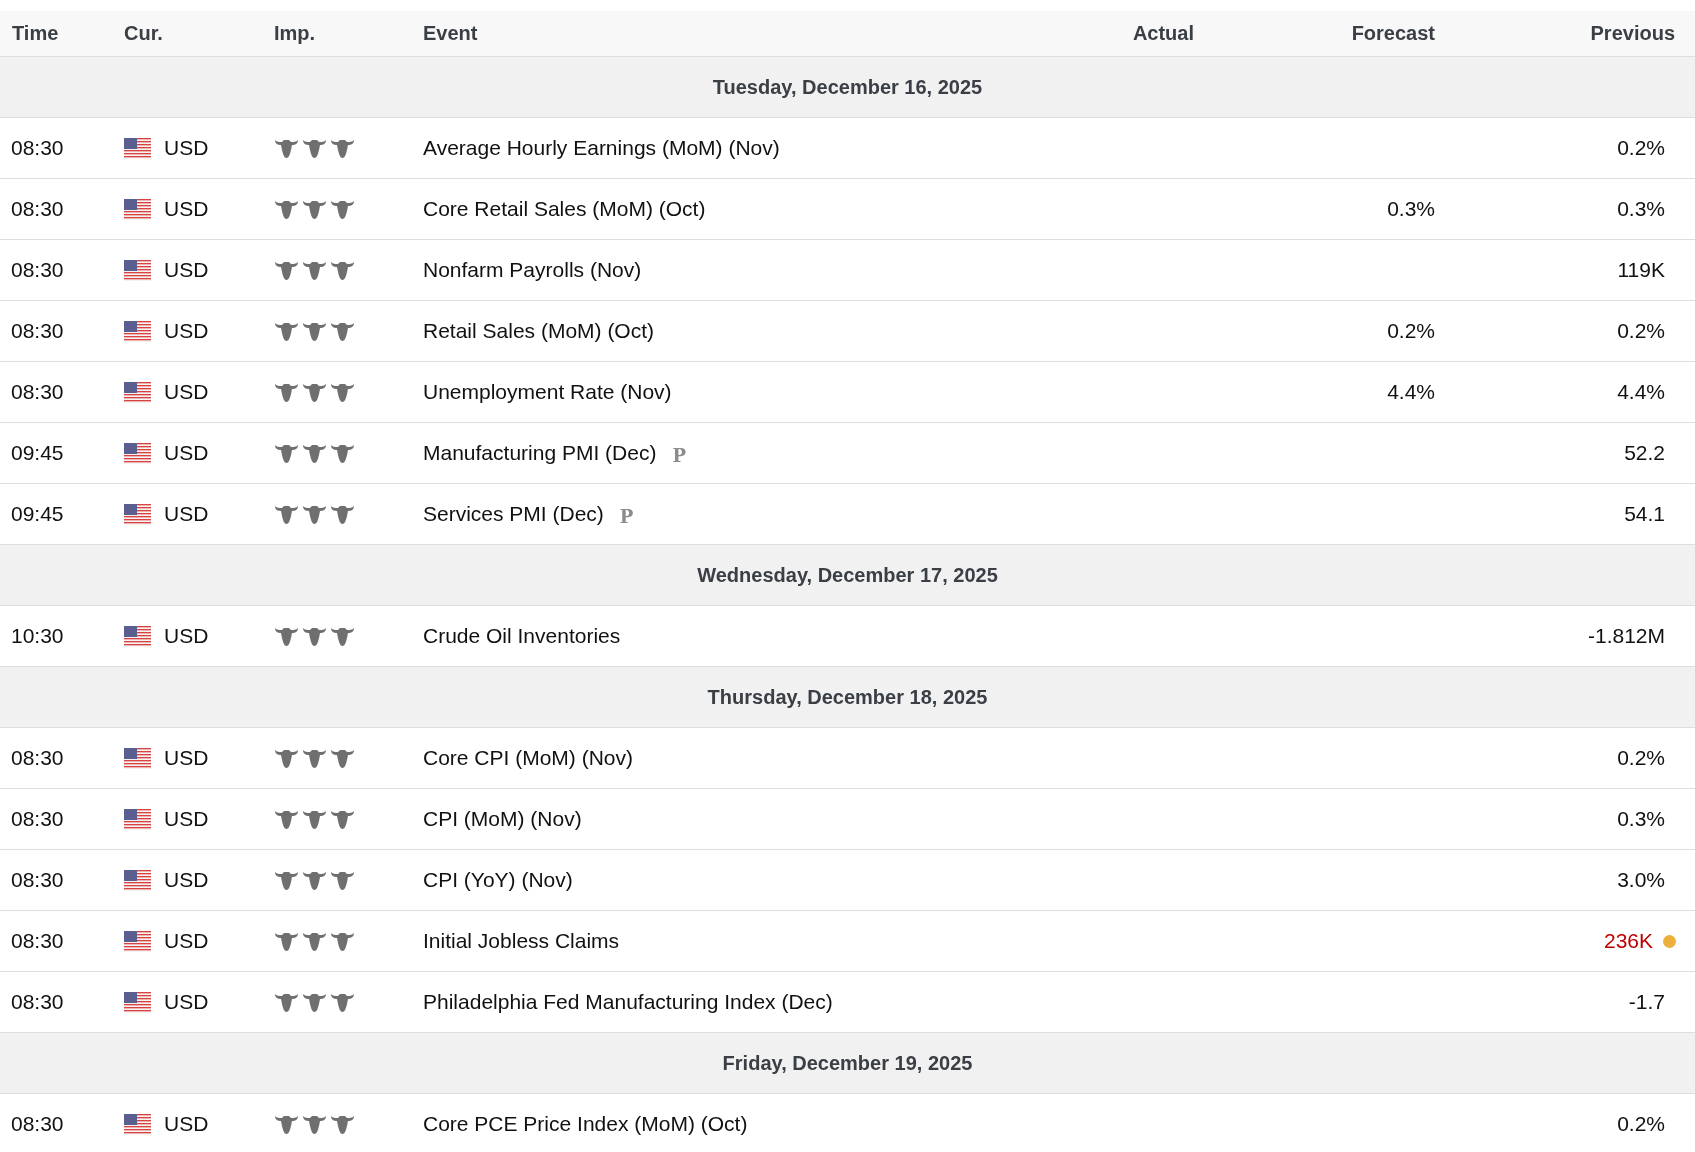 Image resolution: width=1695 pixels, height=1152 pixels. What do you see at coordinates (450, 33) in the screenshot?
I see `column-header: Event` at bounding box center [450, 33].